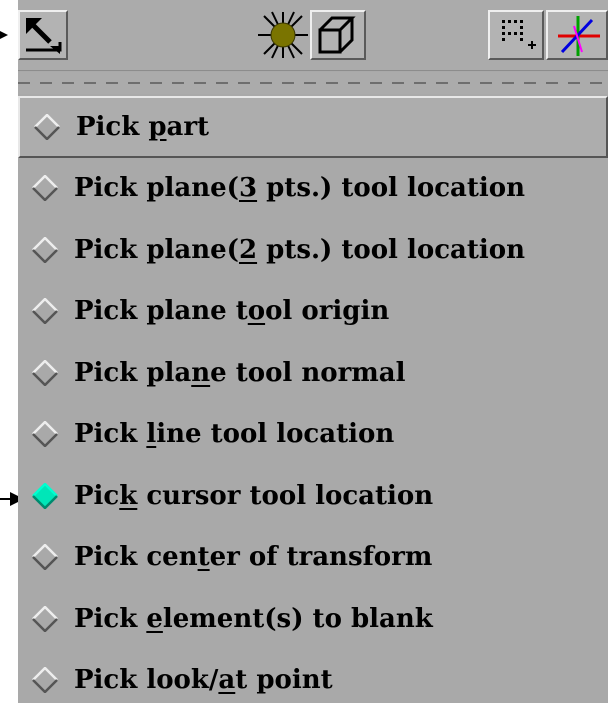 Image resolution: width=608 pixels, height=711 pixels. I want to click on menu-item-label: Pick plane(3 pts.) tool location, so click(299, 188).